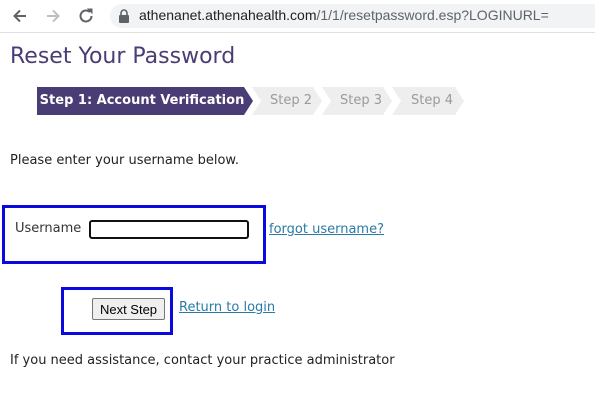 This screenshot has width=595, height=415. Describe the element at coordinates (290, 100) in the screenshot. I see `step-2-label: Step 2` at that location.